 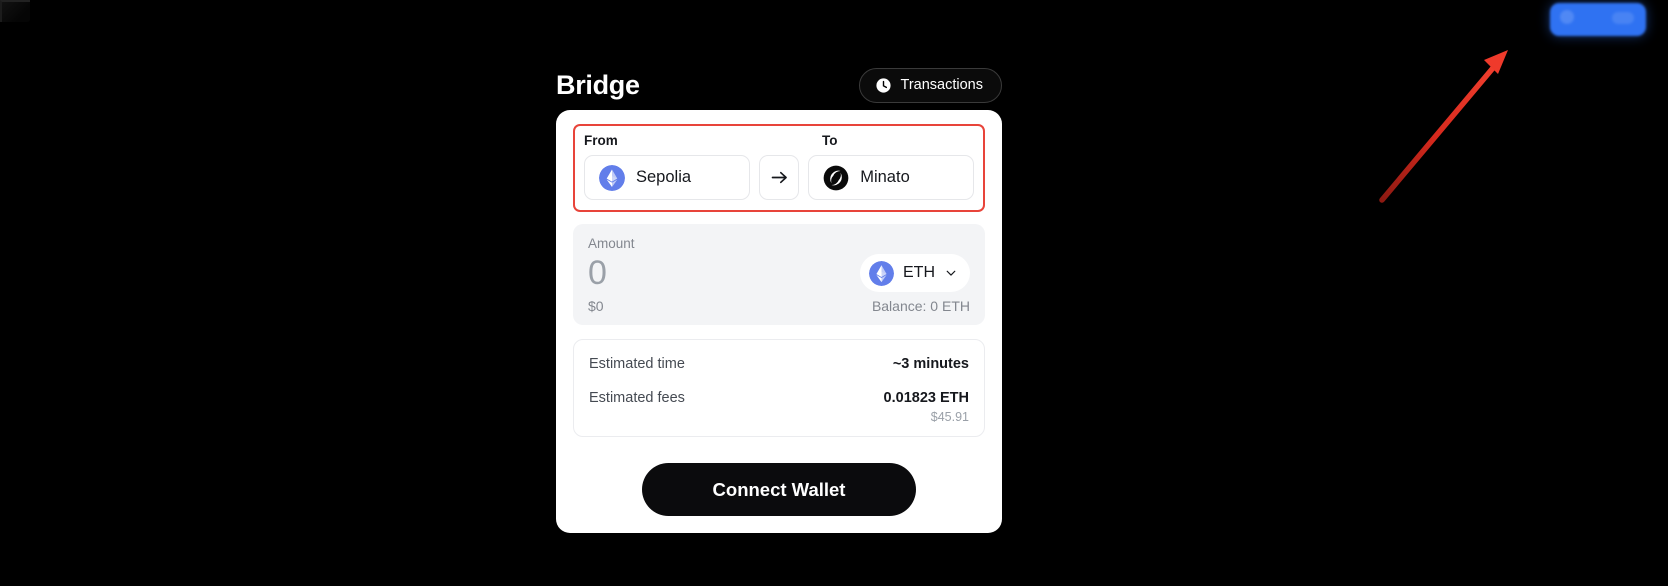 What do you see at coordinates (921, 306) in the screenshot?
I see `amount-balance: Balance: 0 ETH` at bounding box center [921, 306].